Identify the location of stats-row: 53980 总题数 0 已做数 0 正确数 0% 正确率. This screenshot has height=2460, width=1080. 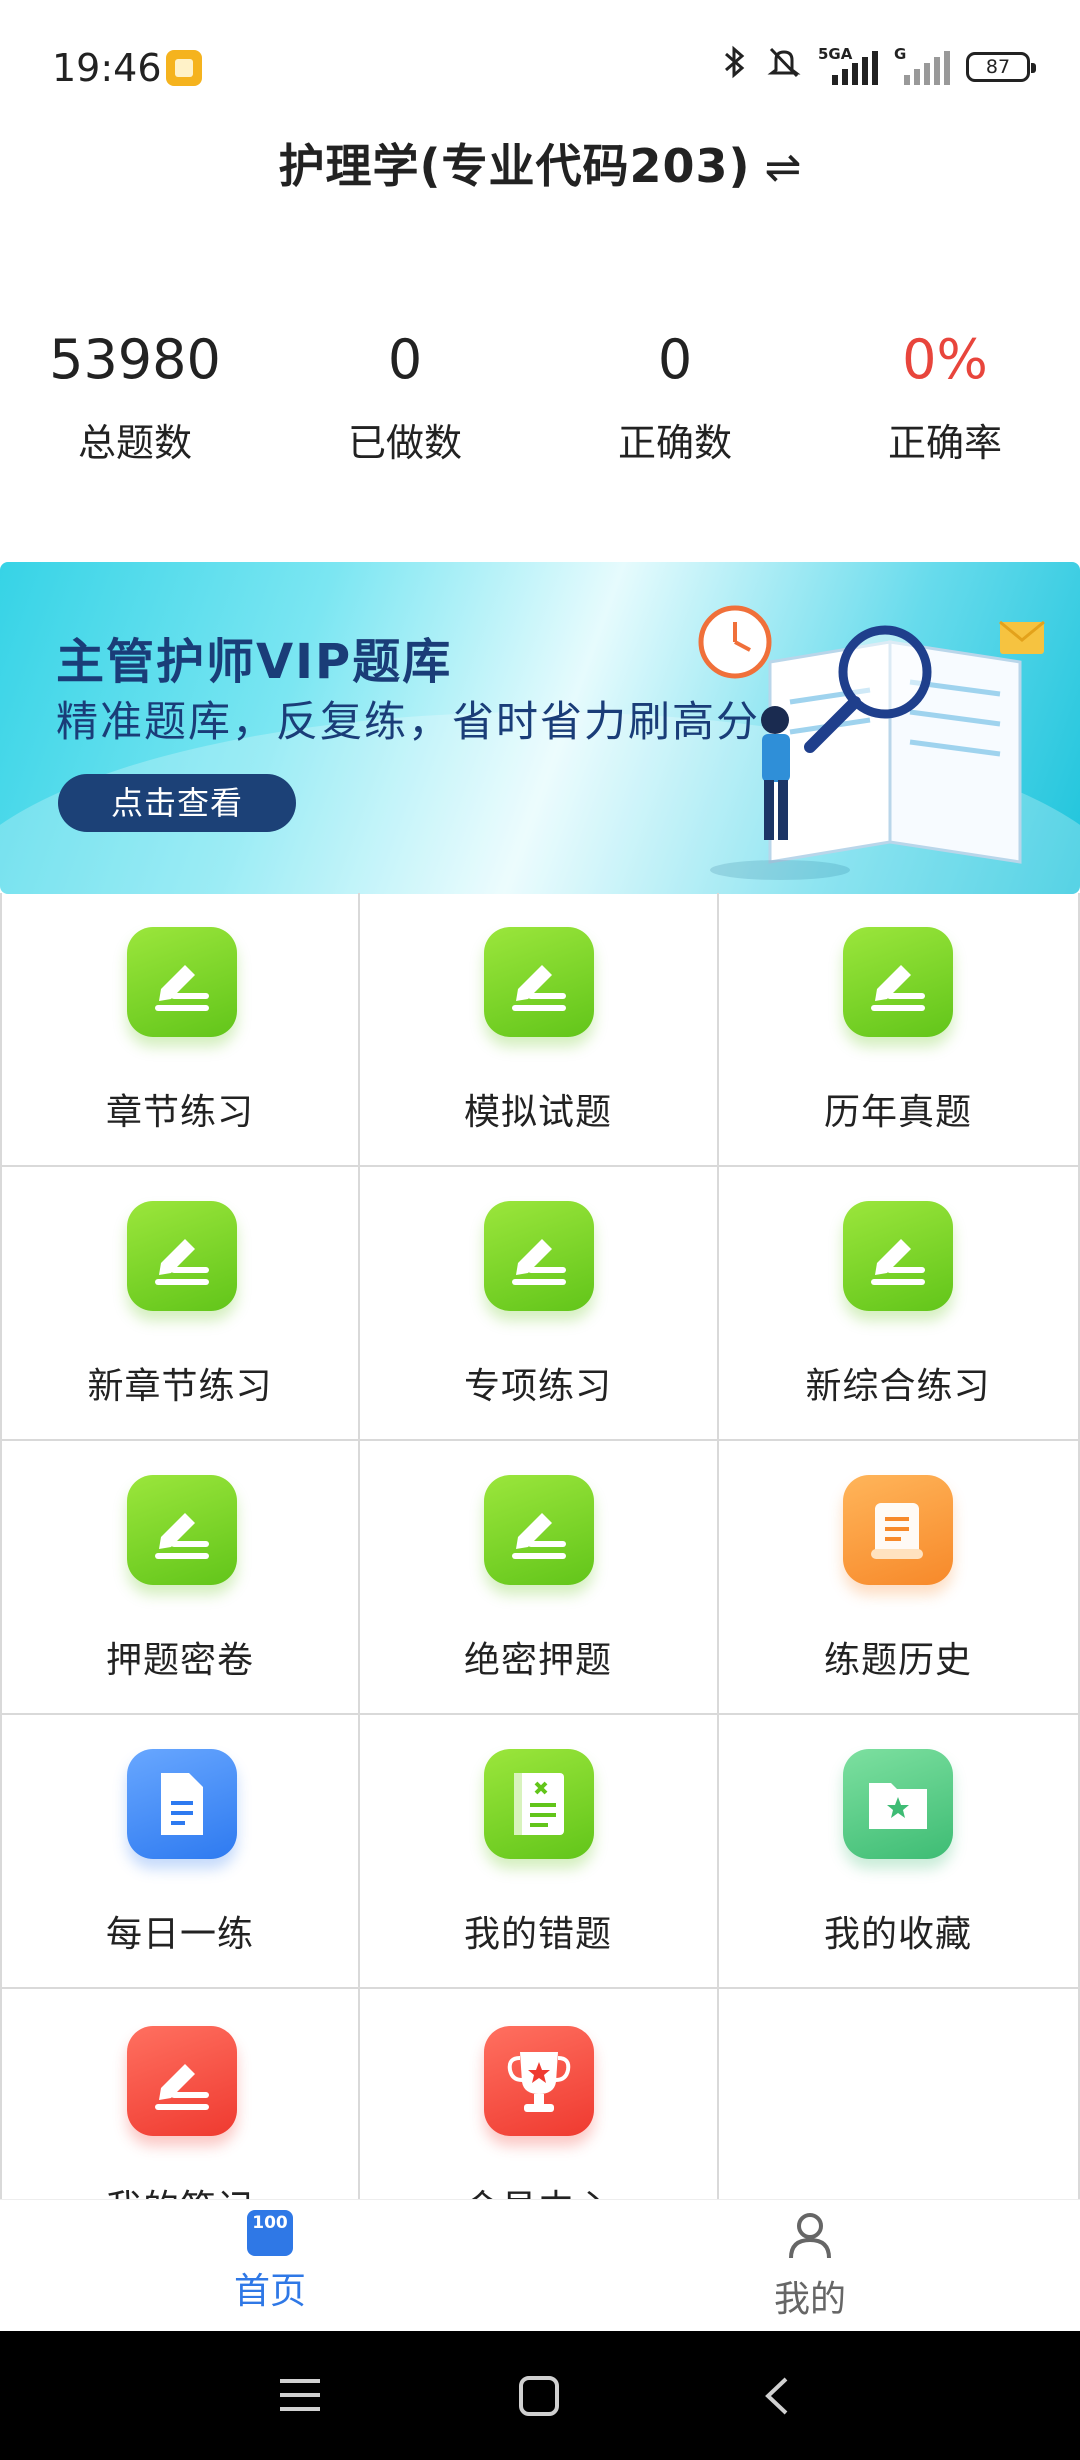
(540, 393).